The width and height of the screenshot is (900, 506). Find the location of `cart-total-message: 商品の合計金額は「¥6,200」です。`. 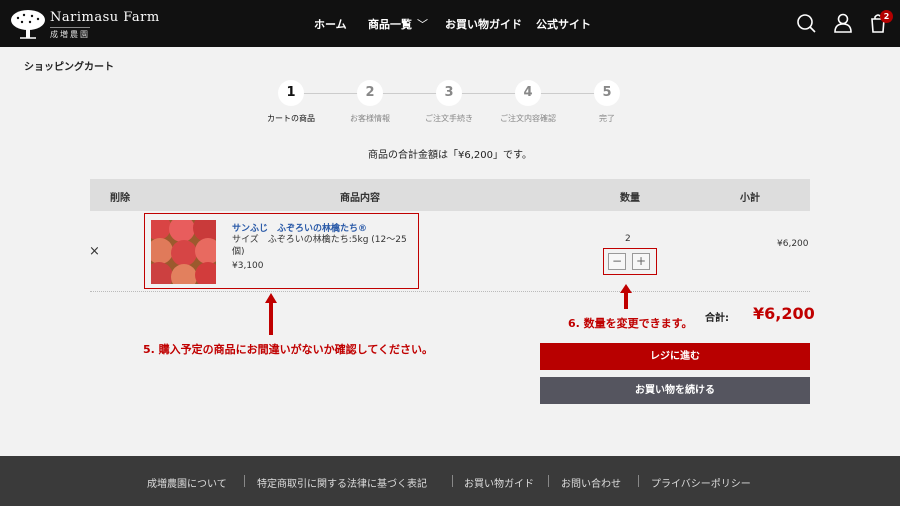

cart-total-message: 商品の合計金額は「¥6,200」です。 is located at coordinates (450, 155).